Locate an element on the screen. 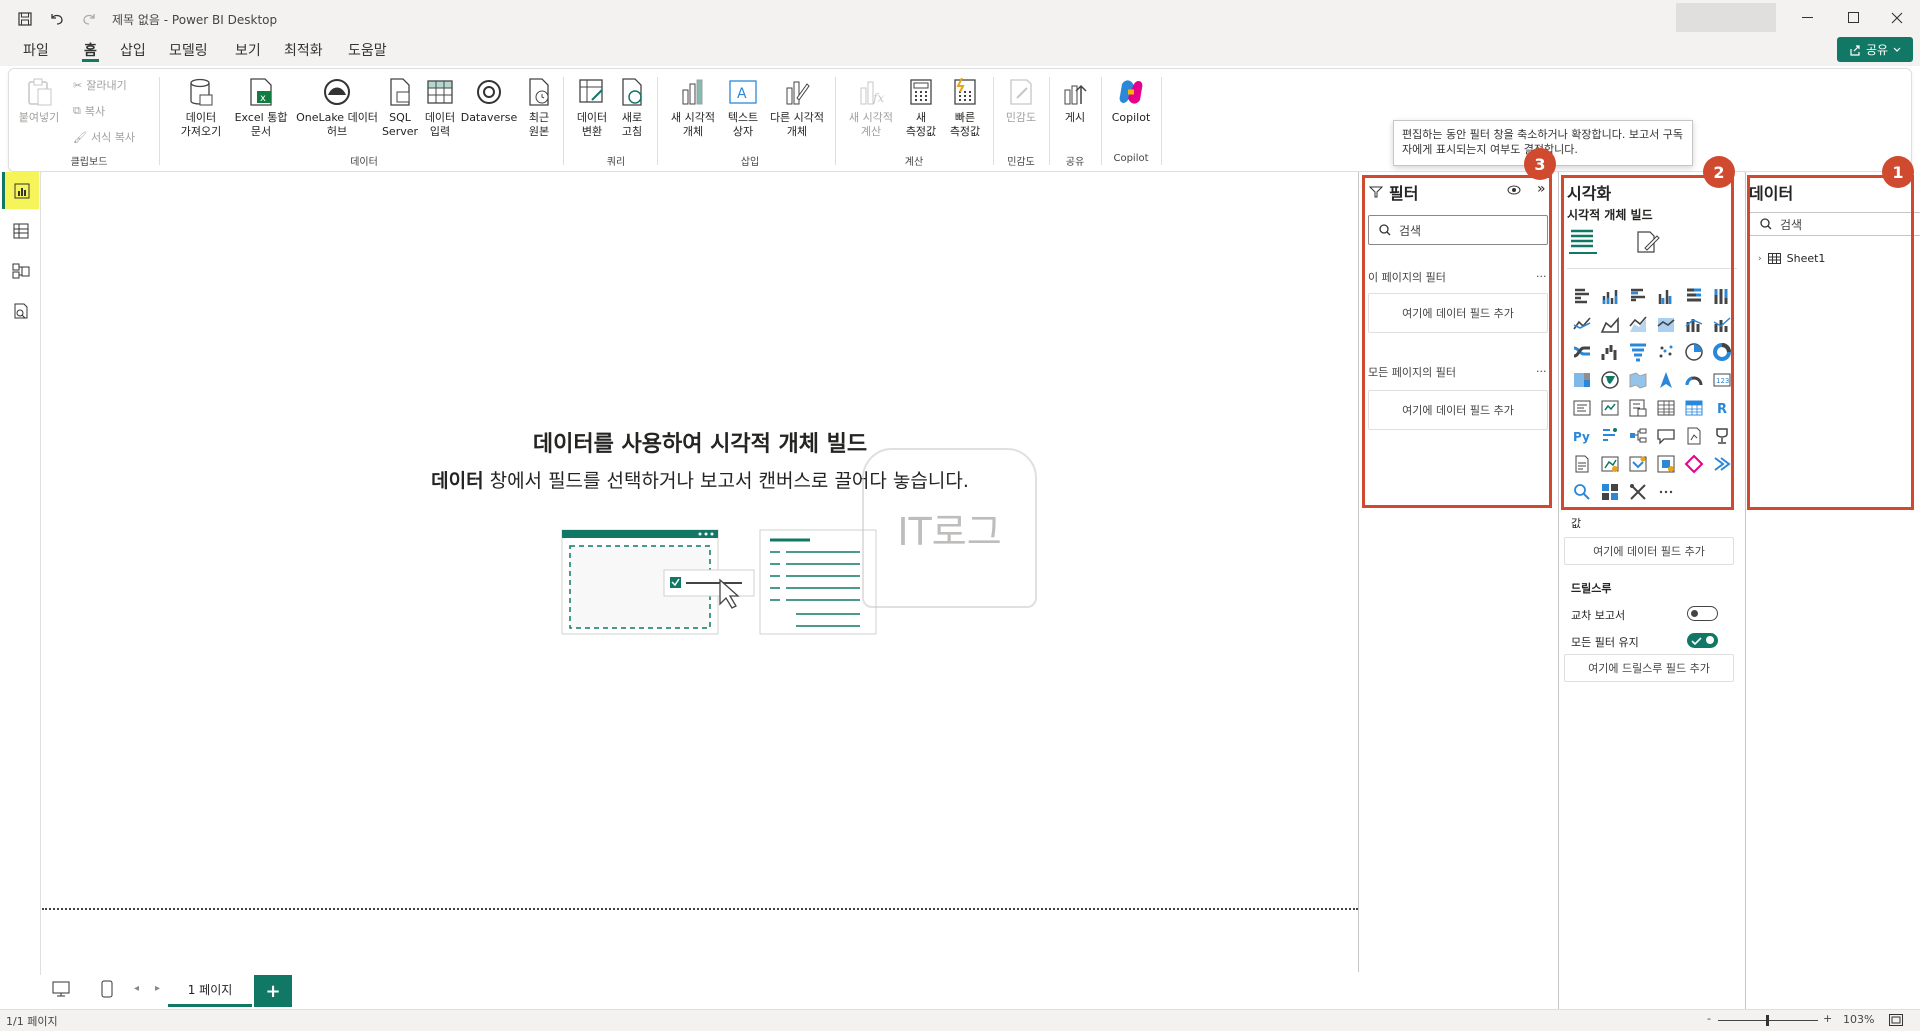 This screenshot has width=1920, height=1031. account-area is located at coordinates (1726, 17).